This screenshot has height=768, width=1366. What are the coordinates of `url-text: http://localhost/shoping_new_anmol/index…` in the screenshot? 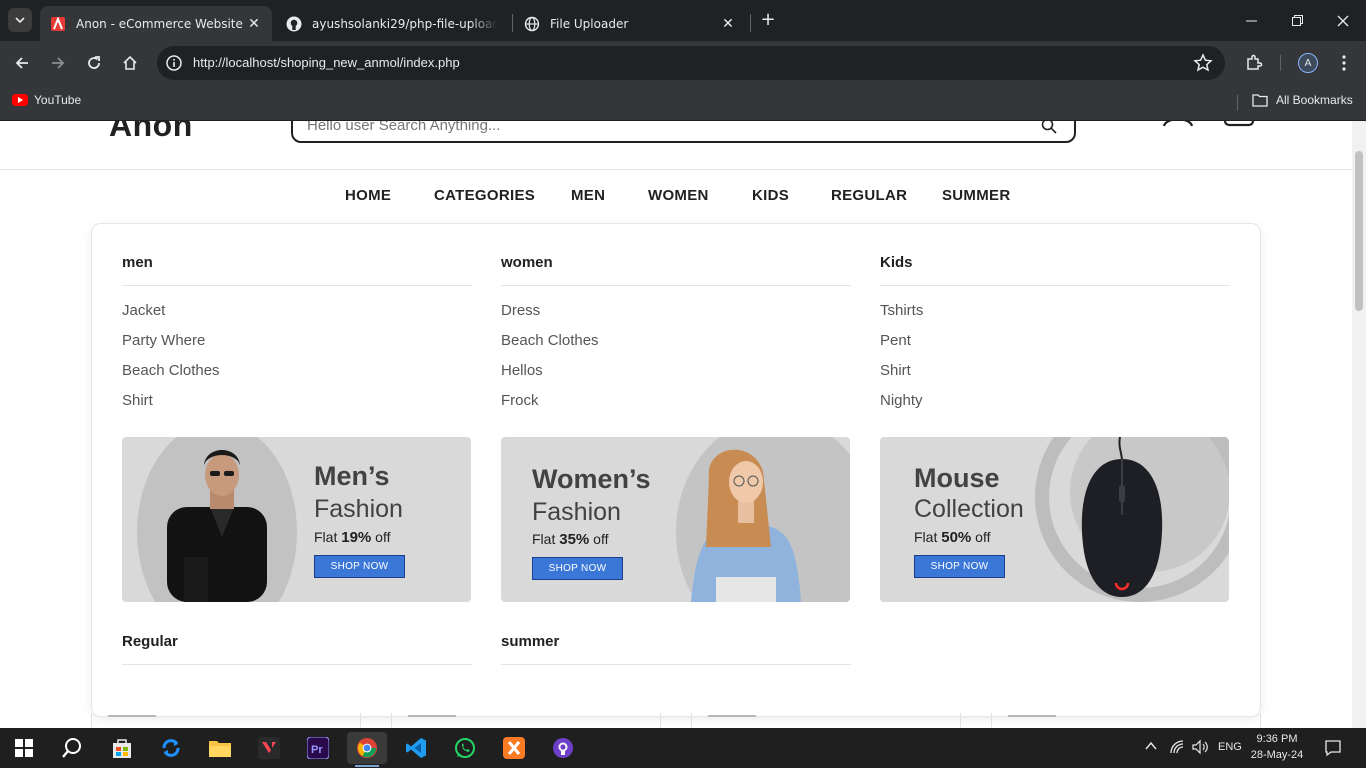 It's located at (326, 62).